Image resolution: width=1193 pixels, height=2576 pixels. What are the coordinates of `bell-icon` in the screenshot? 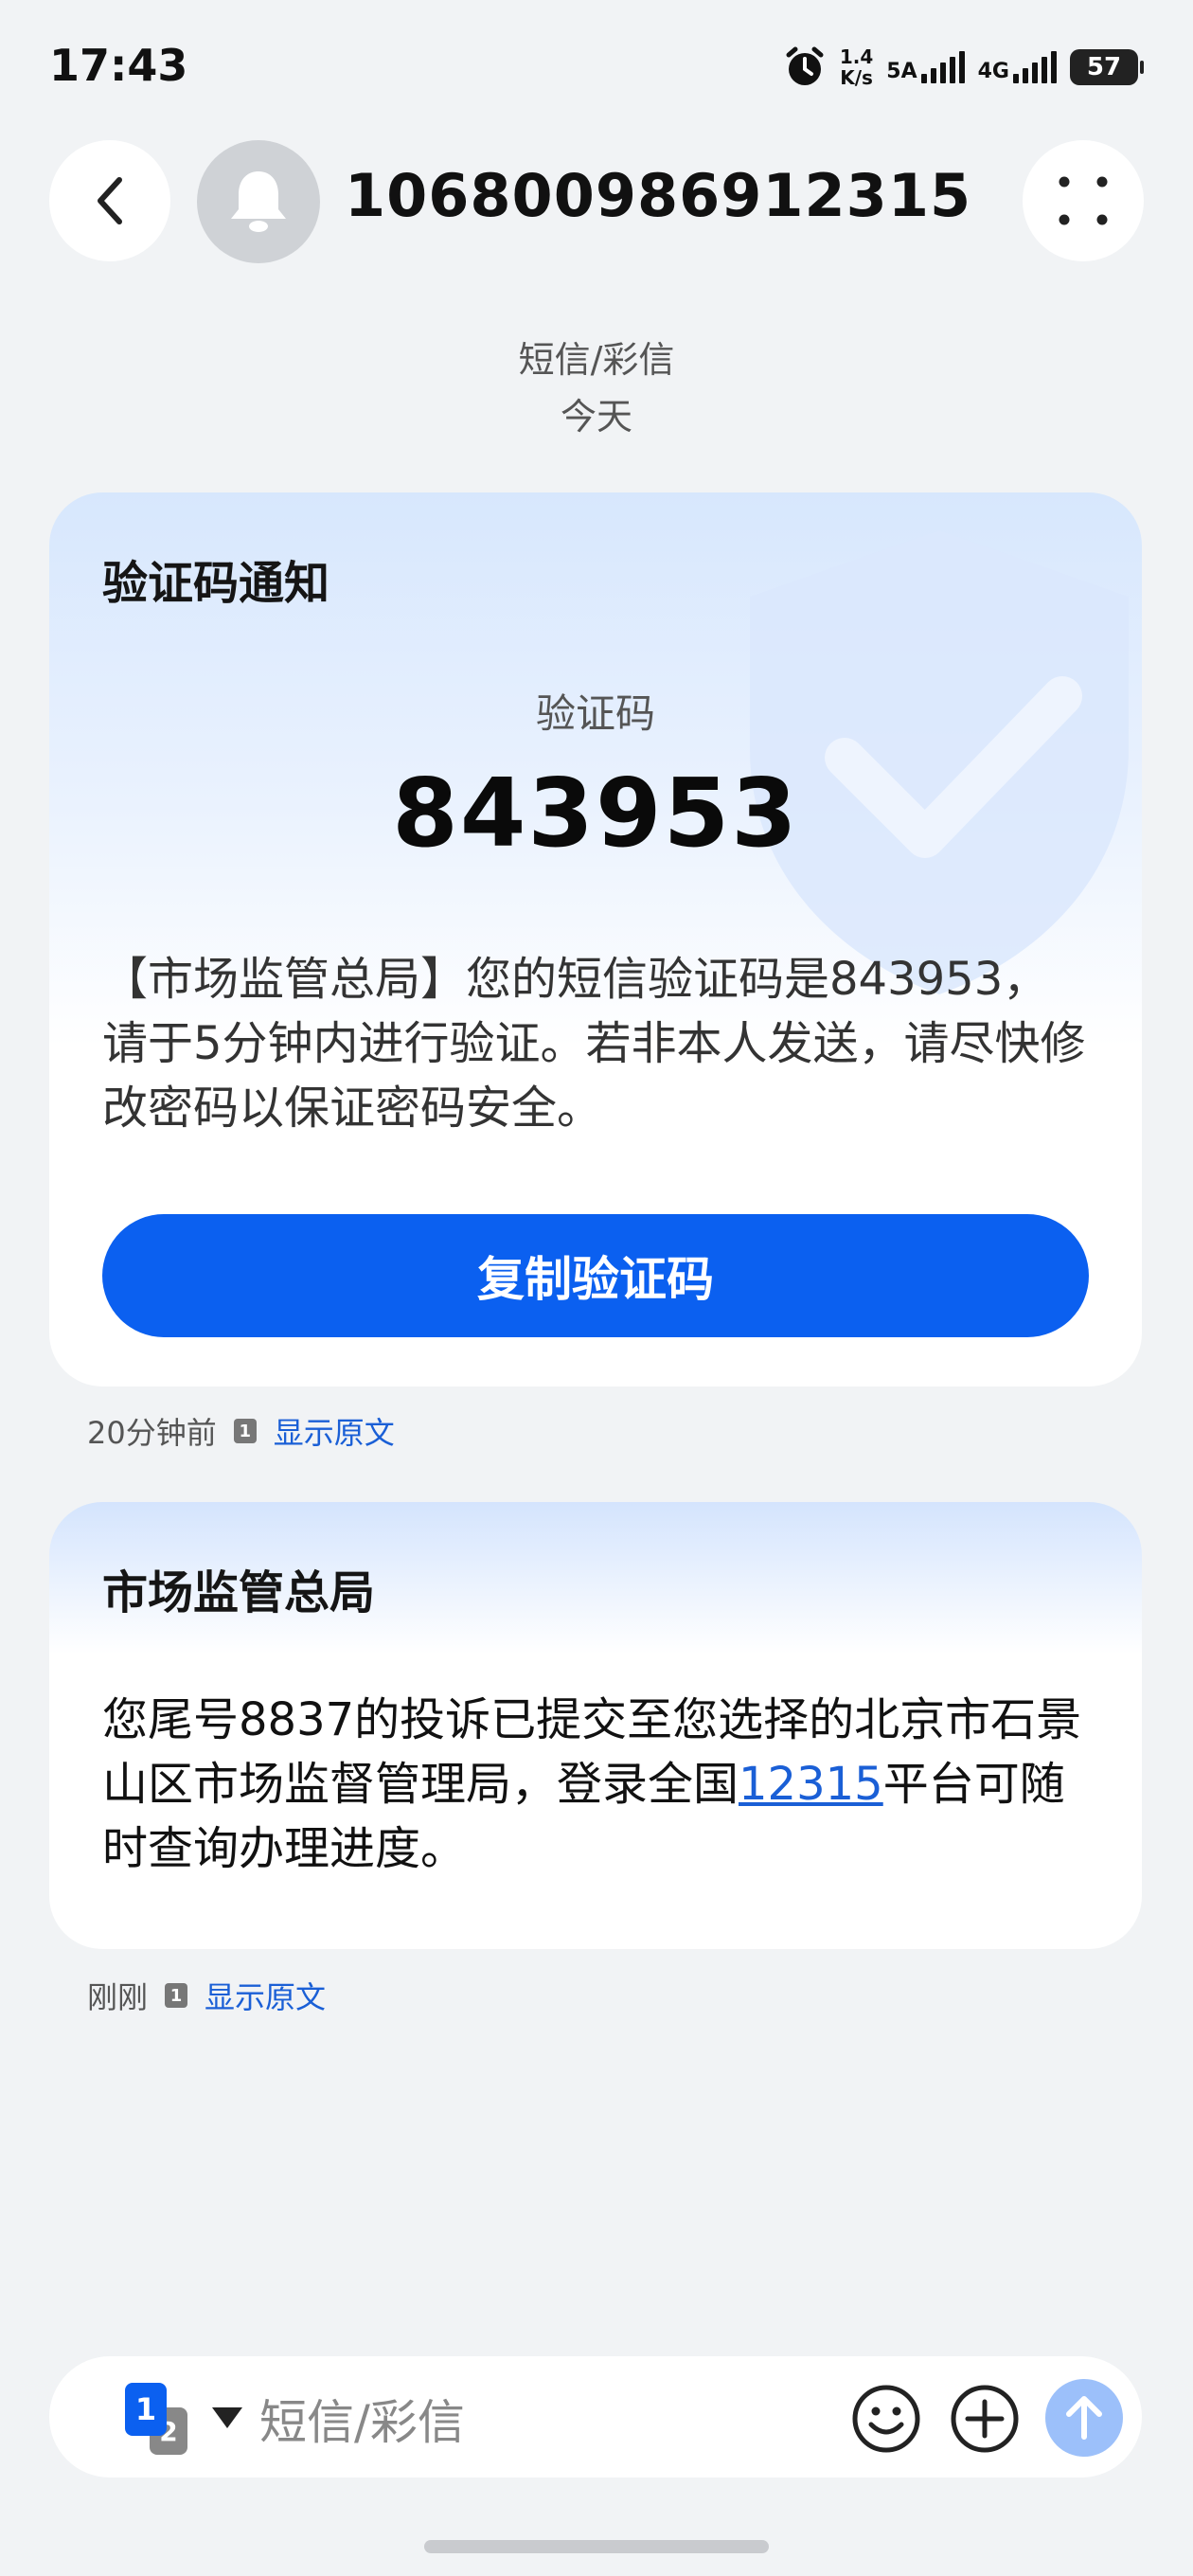 It's located at (258, 201).